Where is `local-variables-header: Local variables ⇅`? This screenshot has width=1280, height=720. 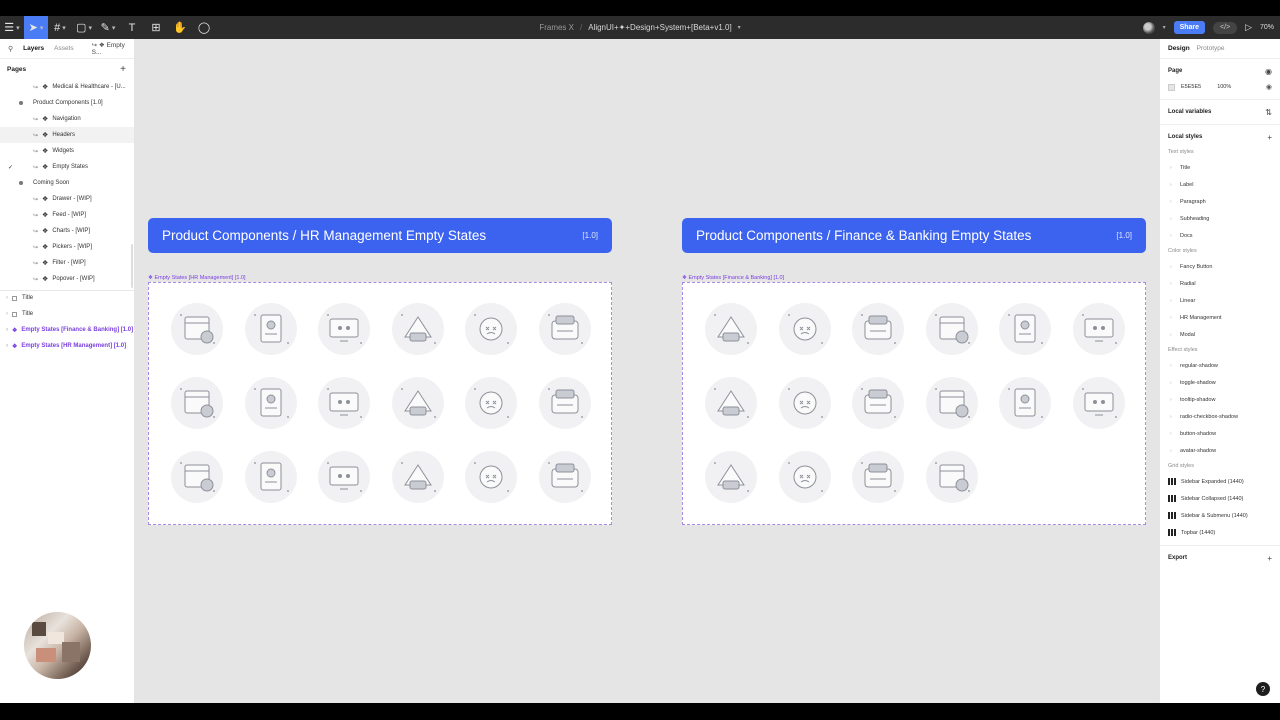
local-variables-header: Local variables ⇅ is located at coordinates (1224, 112).